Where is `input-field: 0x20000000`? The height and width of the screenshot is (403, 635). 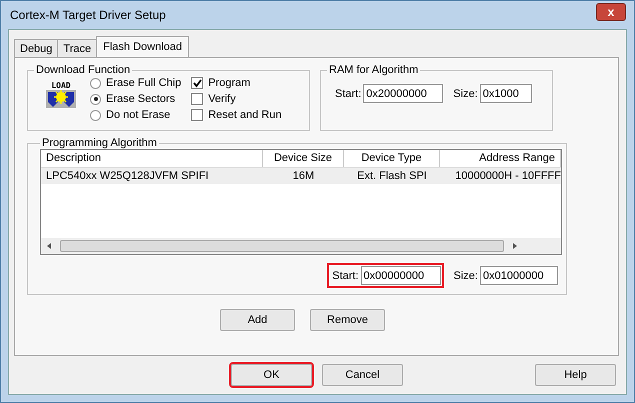 input-field: 0x20000000 is located at coordinates (403, 93).